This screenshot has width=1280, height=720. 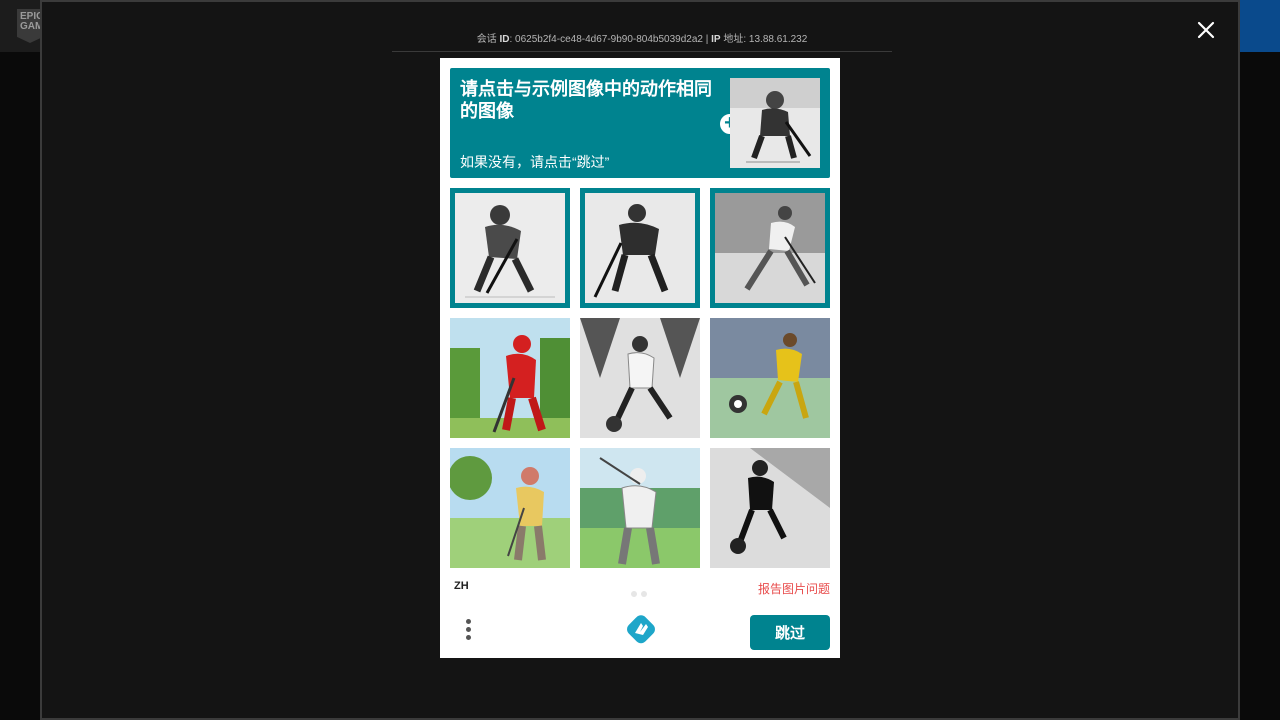 I want to click on session-id-value: : 0625b2f4-ce48-4d67-9b90-804b5039d2a2 |, so click(x=610, y=39).